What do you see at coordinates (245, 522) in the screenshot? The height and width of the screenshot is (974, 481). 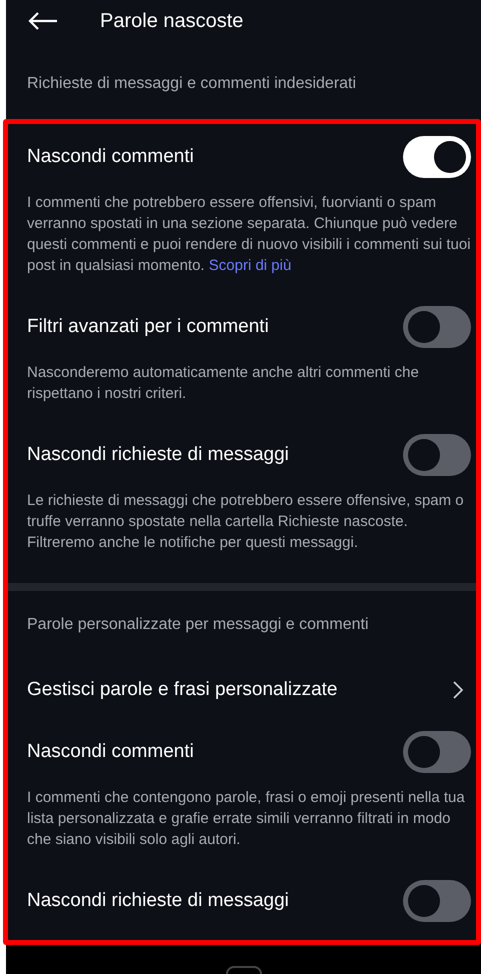 I see `setting-description: Le richieste di messaggi che potrebbero essere offensive, spam o truffe verranno spostate nella cartella Richieste nascoste. Filtreremo anche le notifiche per questi messaggi.` at bounding box center [245, 522].